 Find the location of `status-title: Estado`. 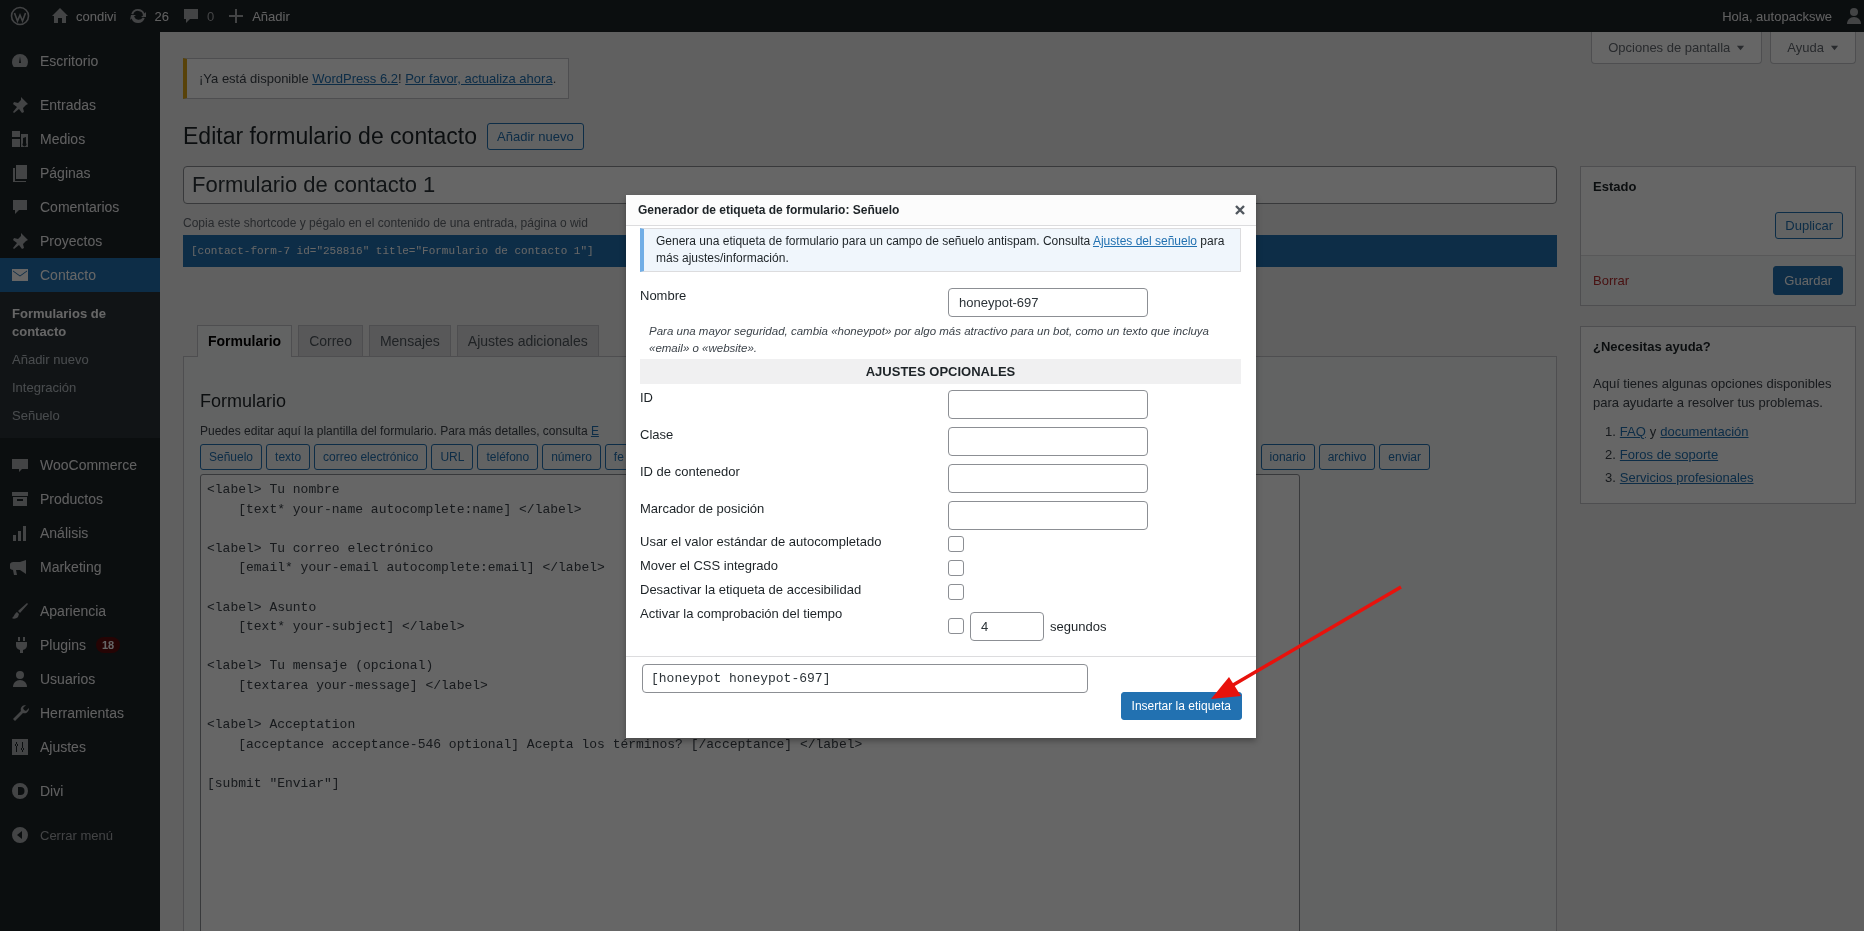

status-title: Estado is located at coordinates (1615, 187).